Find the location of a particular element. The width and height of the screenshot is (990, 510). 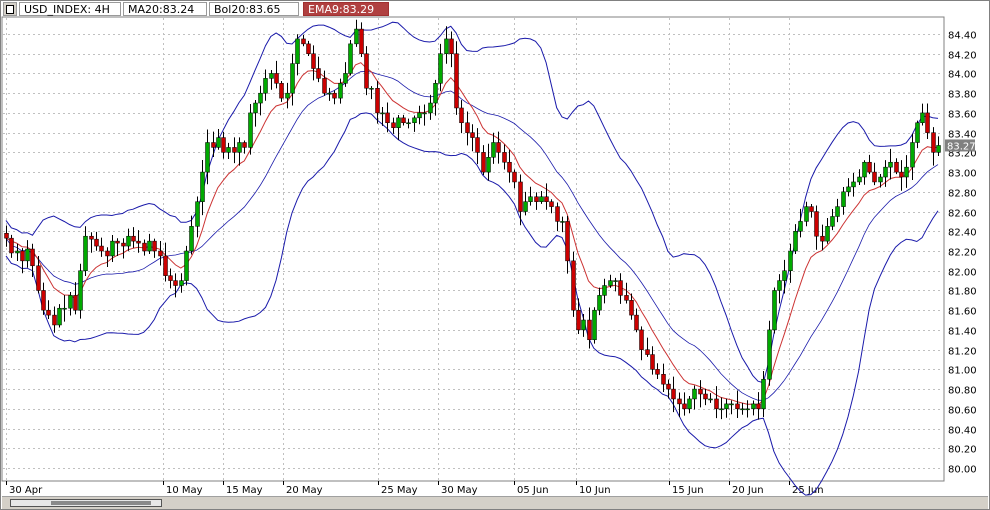

x-tick-label: 15 Jun is located at coordinates (688, 490).